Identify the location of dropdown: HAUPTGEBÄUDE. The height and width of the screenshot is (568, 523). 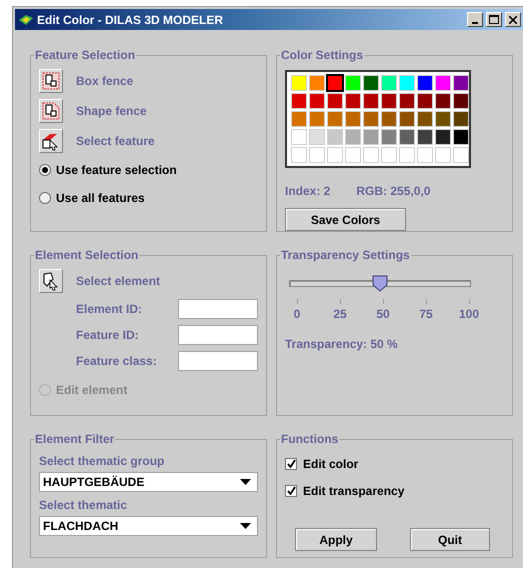
(148, 482).